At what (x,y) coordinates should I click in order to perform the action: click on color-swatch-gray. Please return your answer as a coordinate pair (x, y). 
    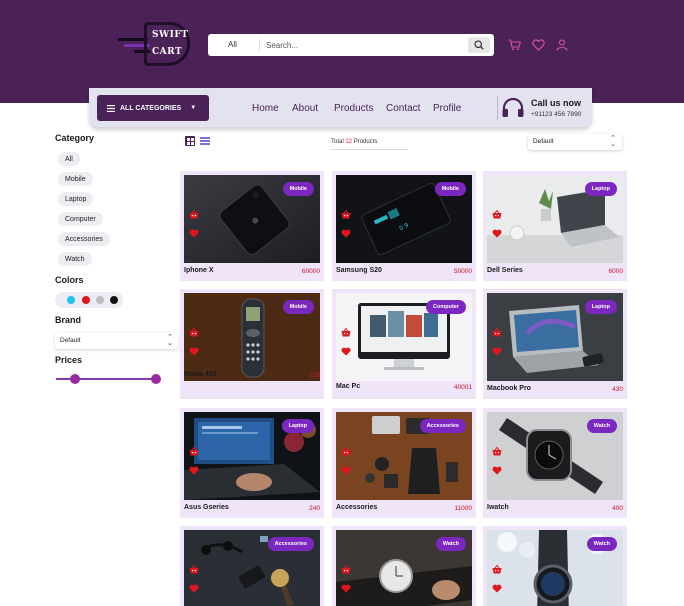
    Looking at the image, I should click on (100, 300).